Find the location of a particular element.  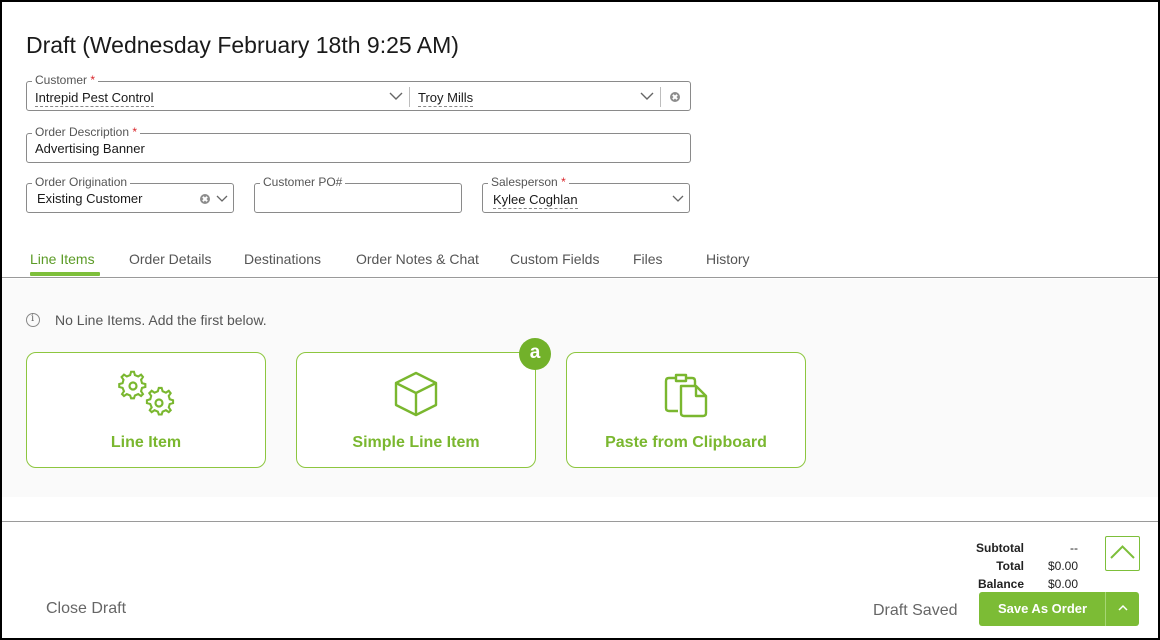

totals-values: -- $0.00 $0.00 is located at coordinates (1061, 566).